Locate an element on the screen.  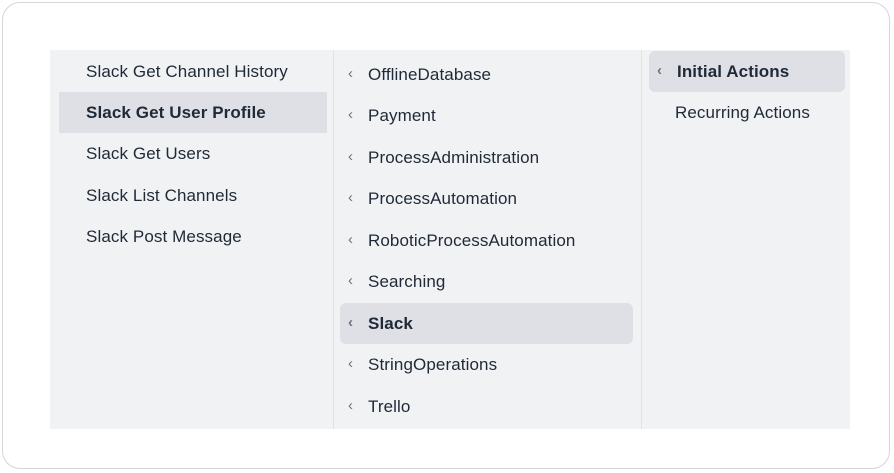
menu-item-recurring-actions: Recurring Actions is located at coordinates (747, 112).